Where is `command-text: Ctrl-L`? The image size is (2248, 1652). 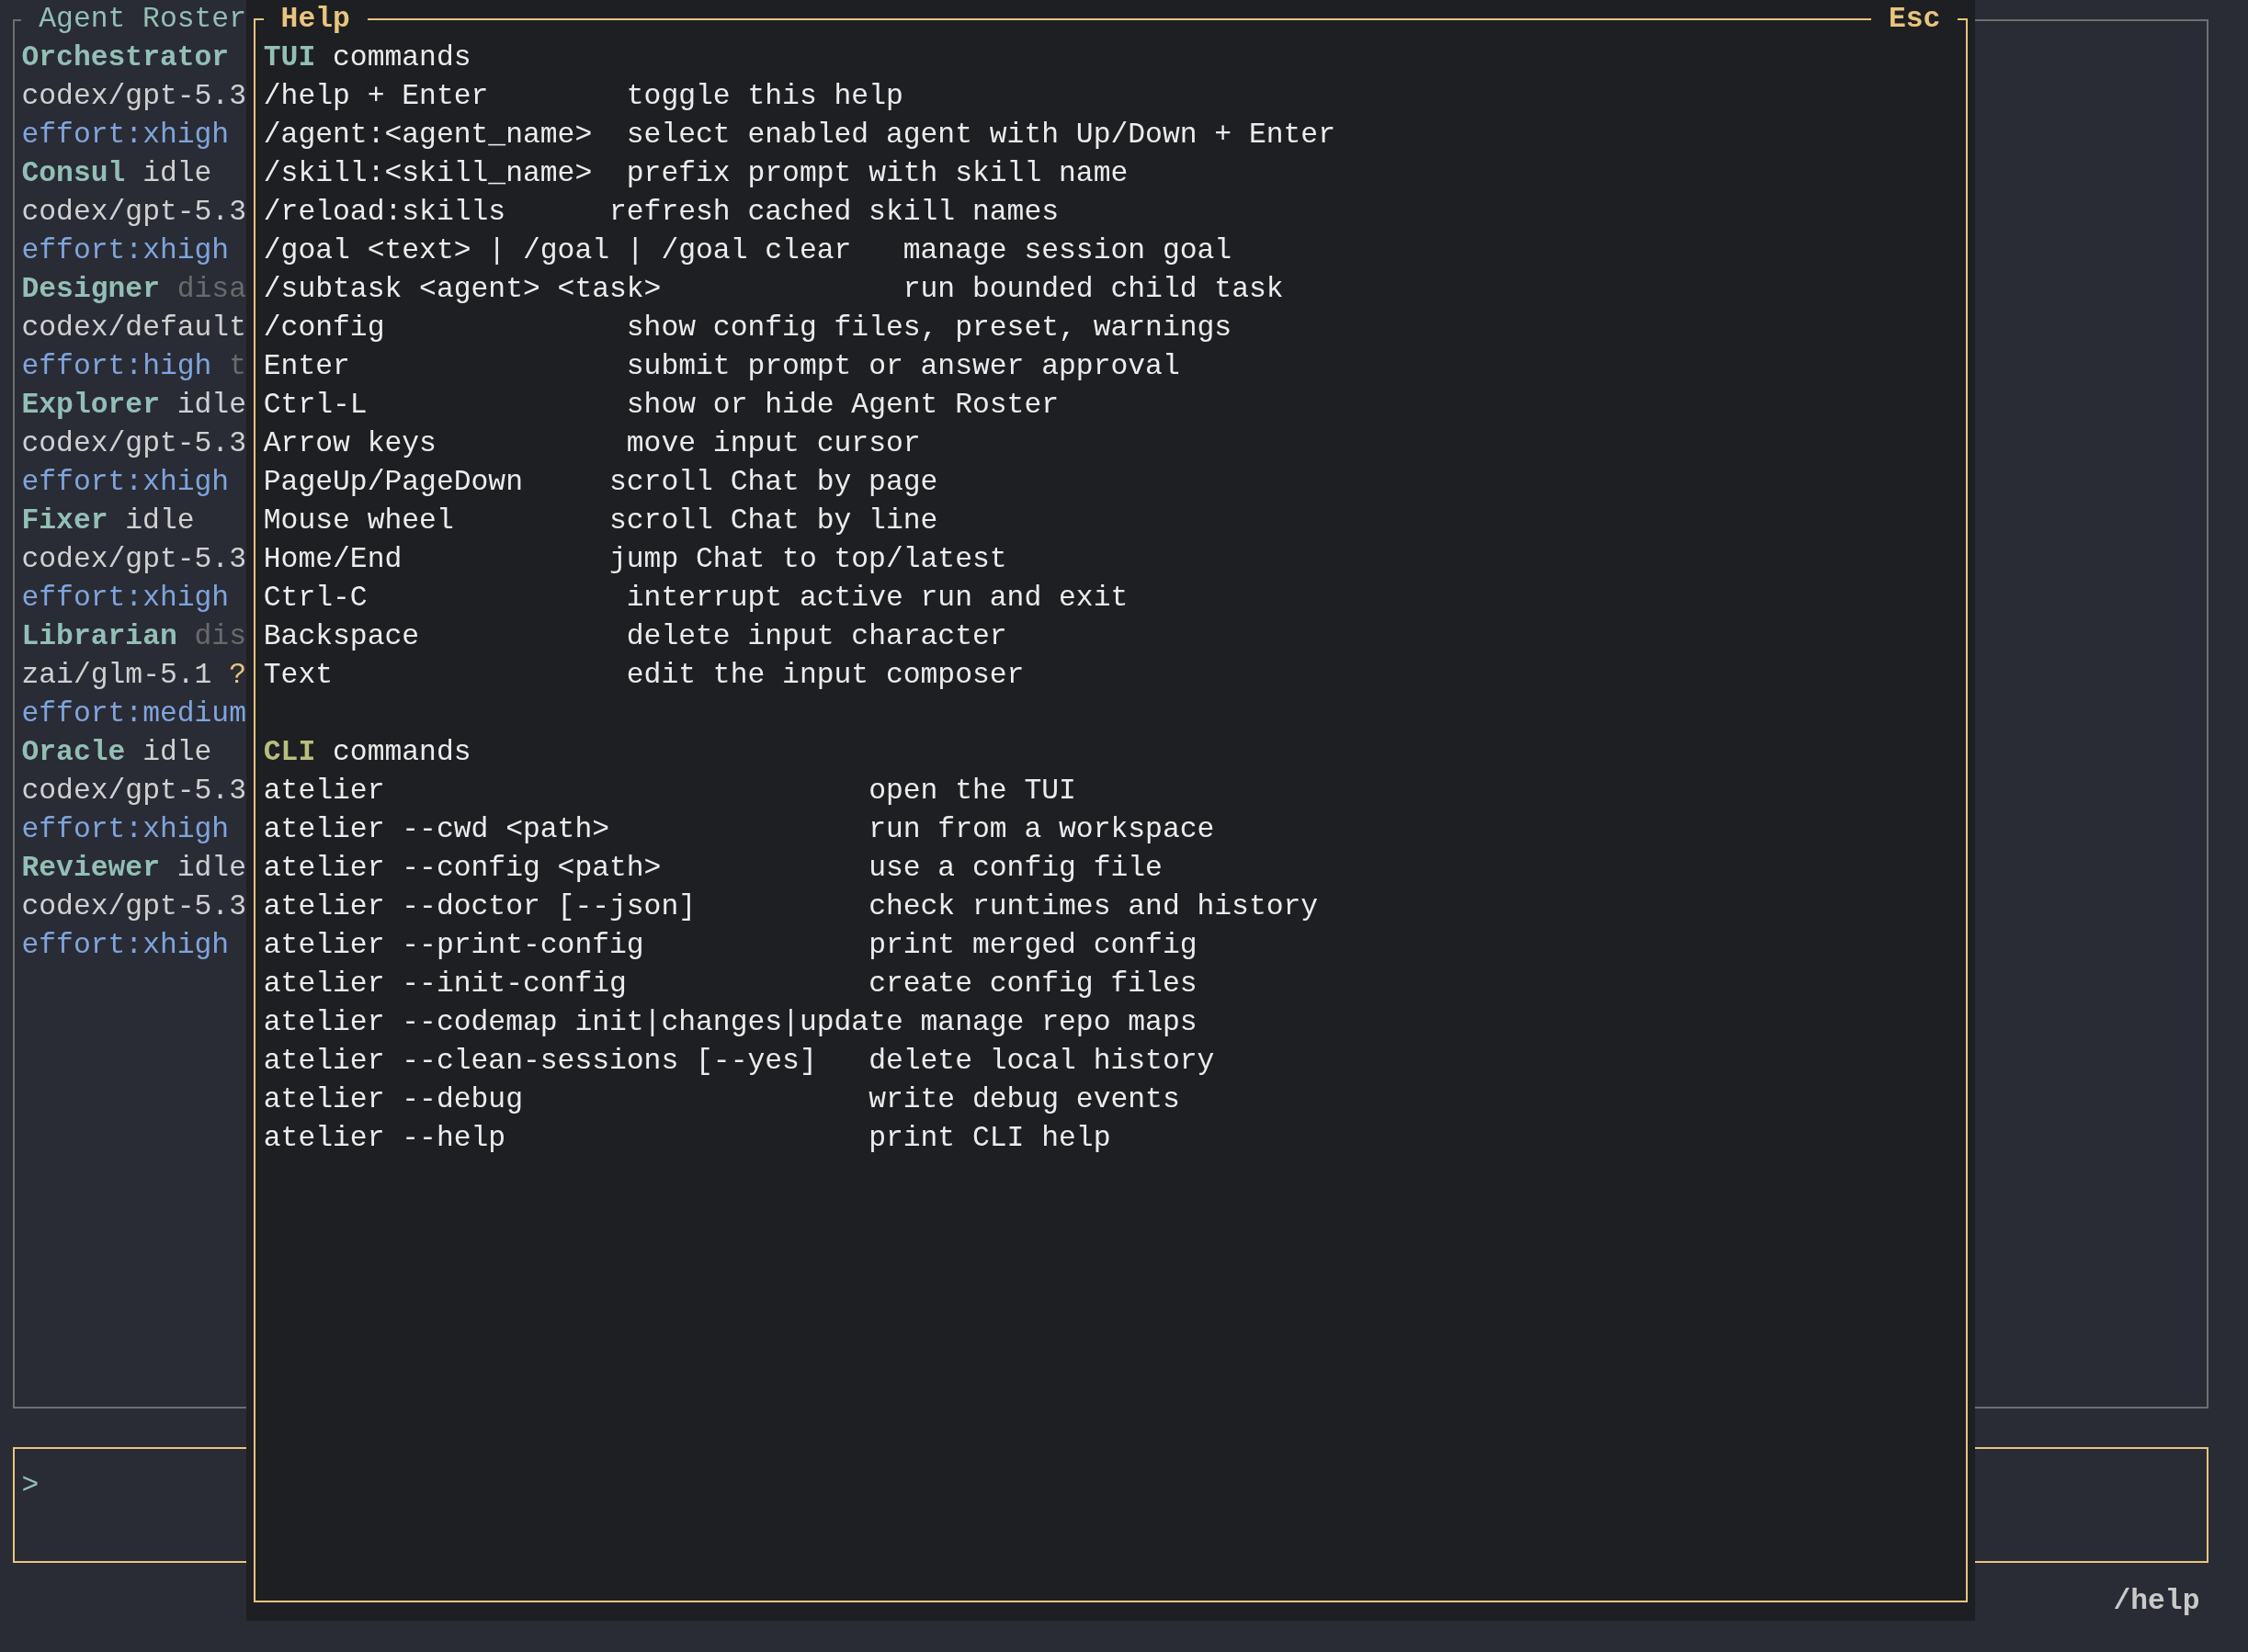 command-text: Ctrl-L is located at coordinates (316, 405).